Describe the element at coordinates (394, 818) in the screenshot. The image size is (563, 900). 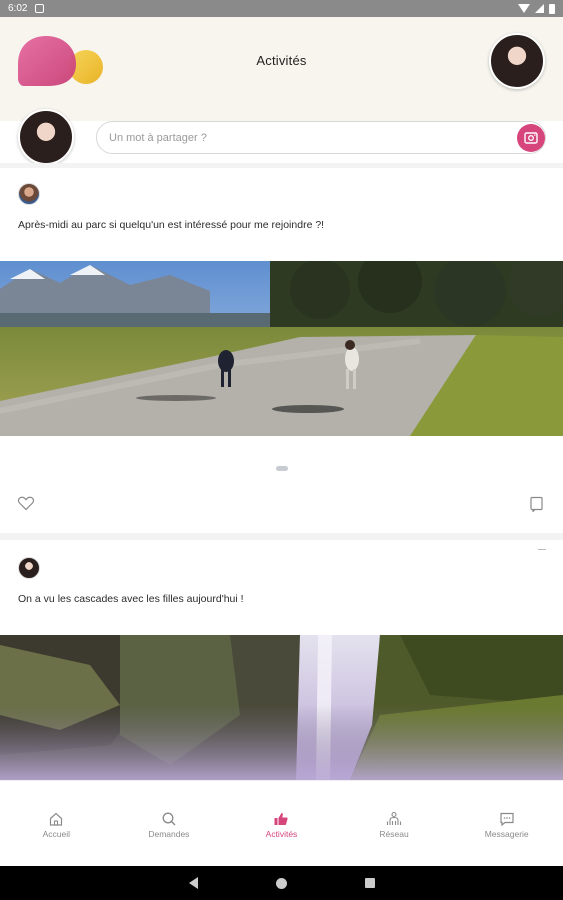
I see `network-icon` at that location.